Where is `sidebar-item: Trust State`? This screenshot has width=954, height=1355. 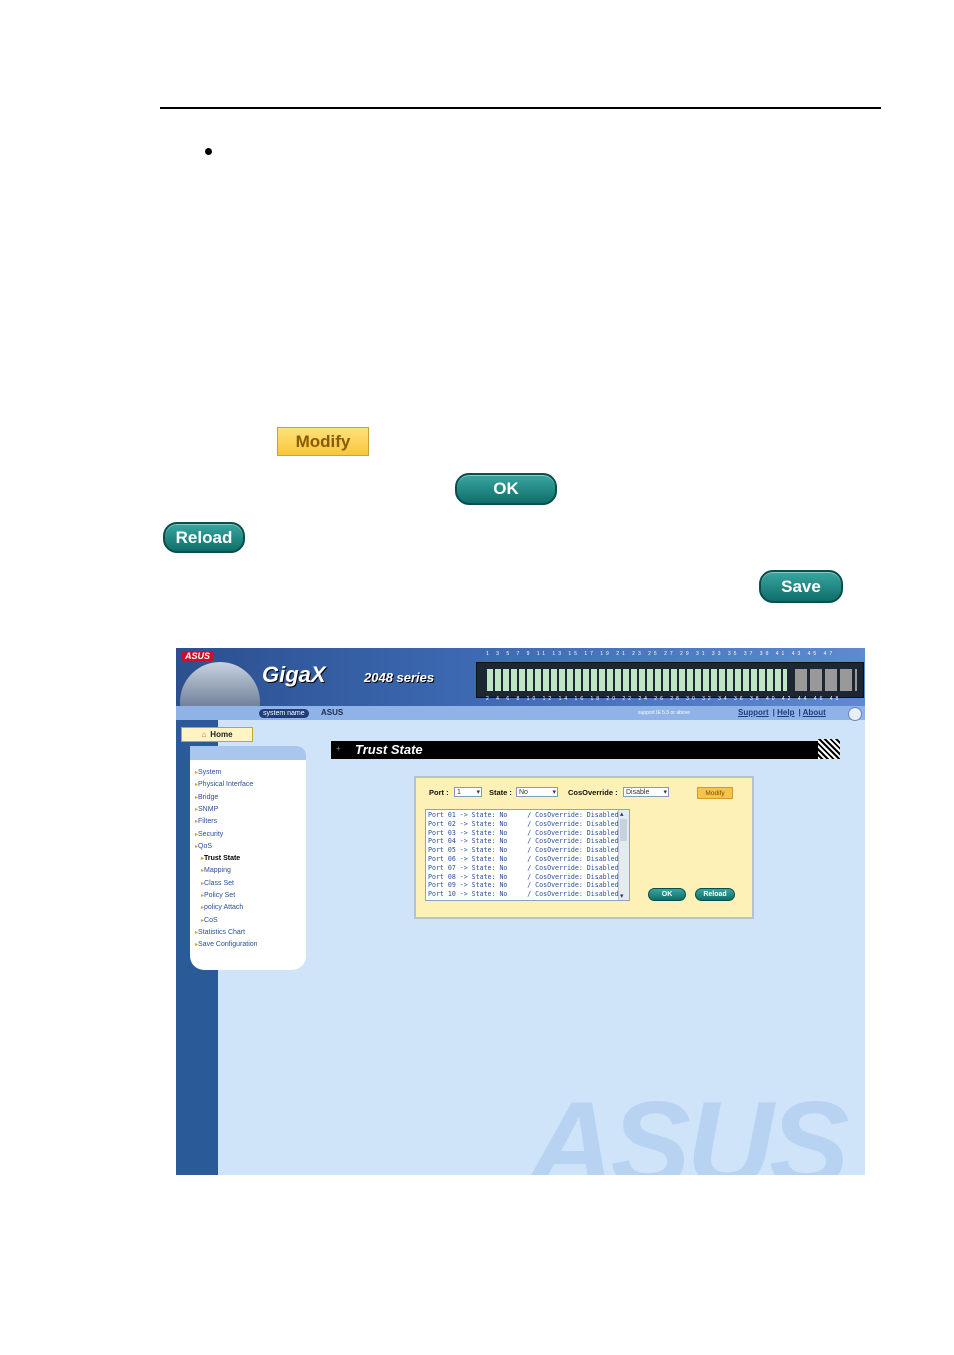 sidebar-item: Trust State is located at coordinates (220, 858).